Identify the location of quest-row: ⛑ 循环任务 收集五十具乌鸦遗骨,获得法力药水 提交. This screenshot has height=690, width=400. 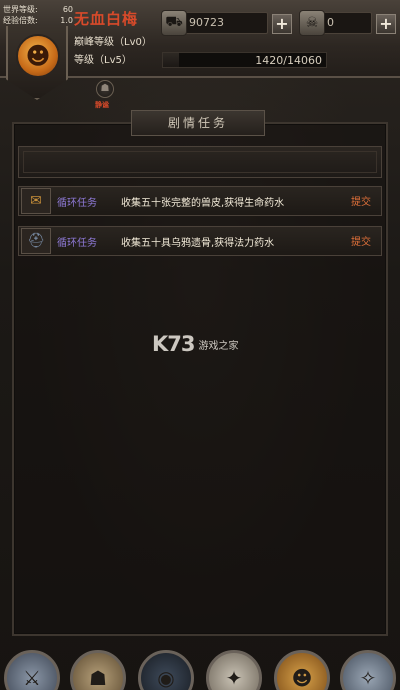
(200, 241).